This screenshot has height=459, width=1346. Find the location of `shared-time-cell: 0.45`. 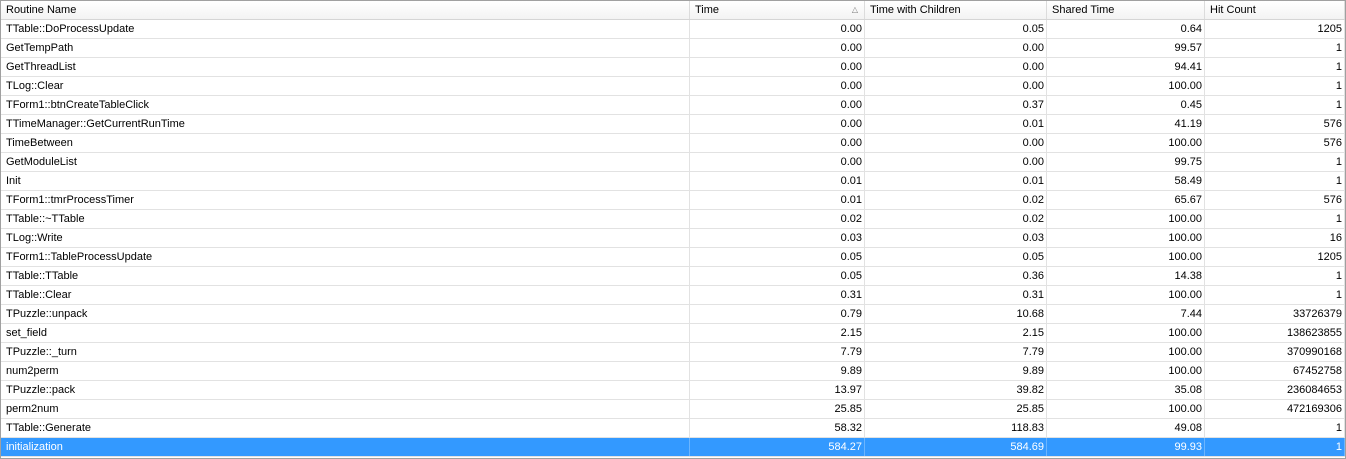

shared-time-cell: 0.45 is located at coordinates (1126, 105).